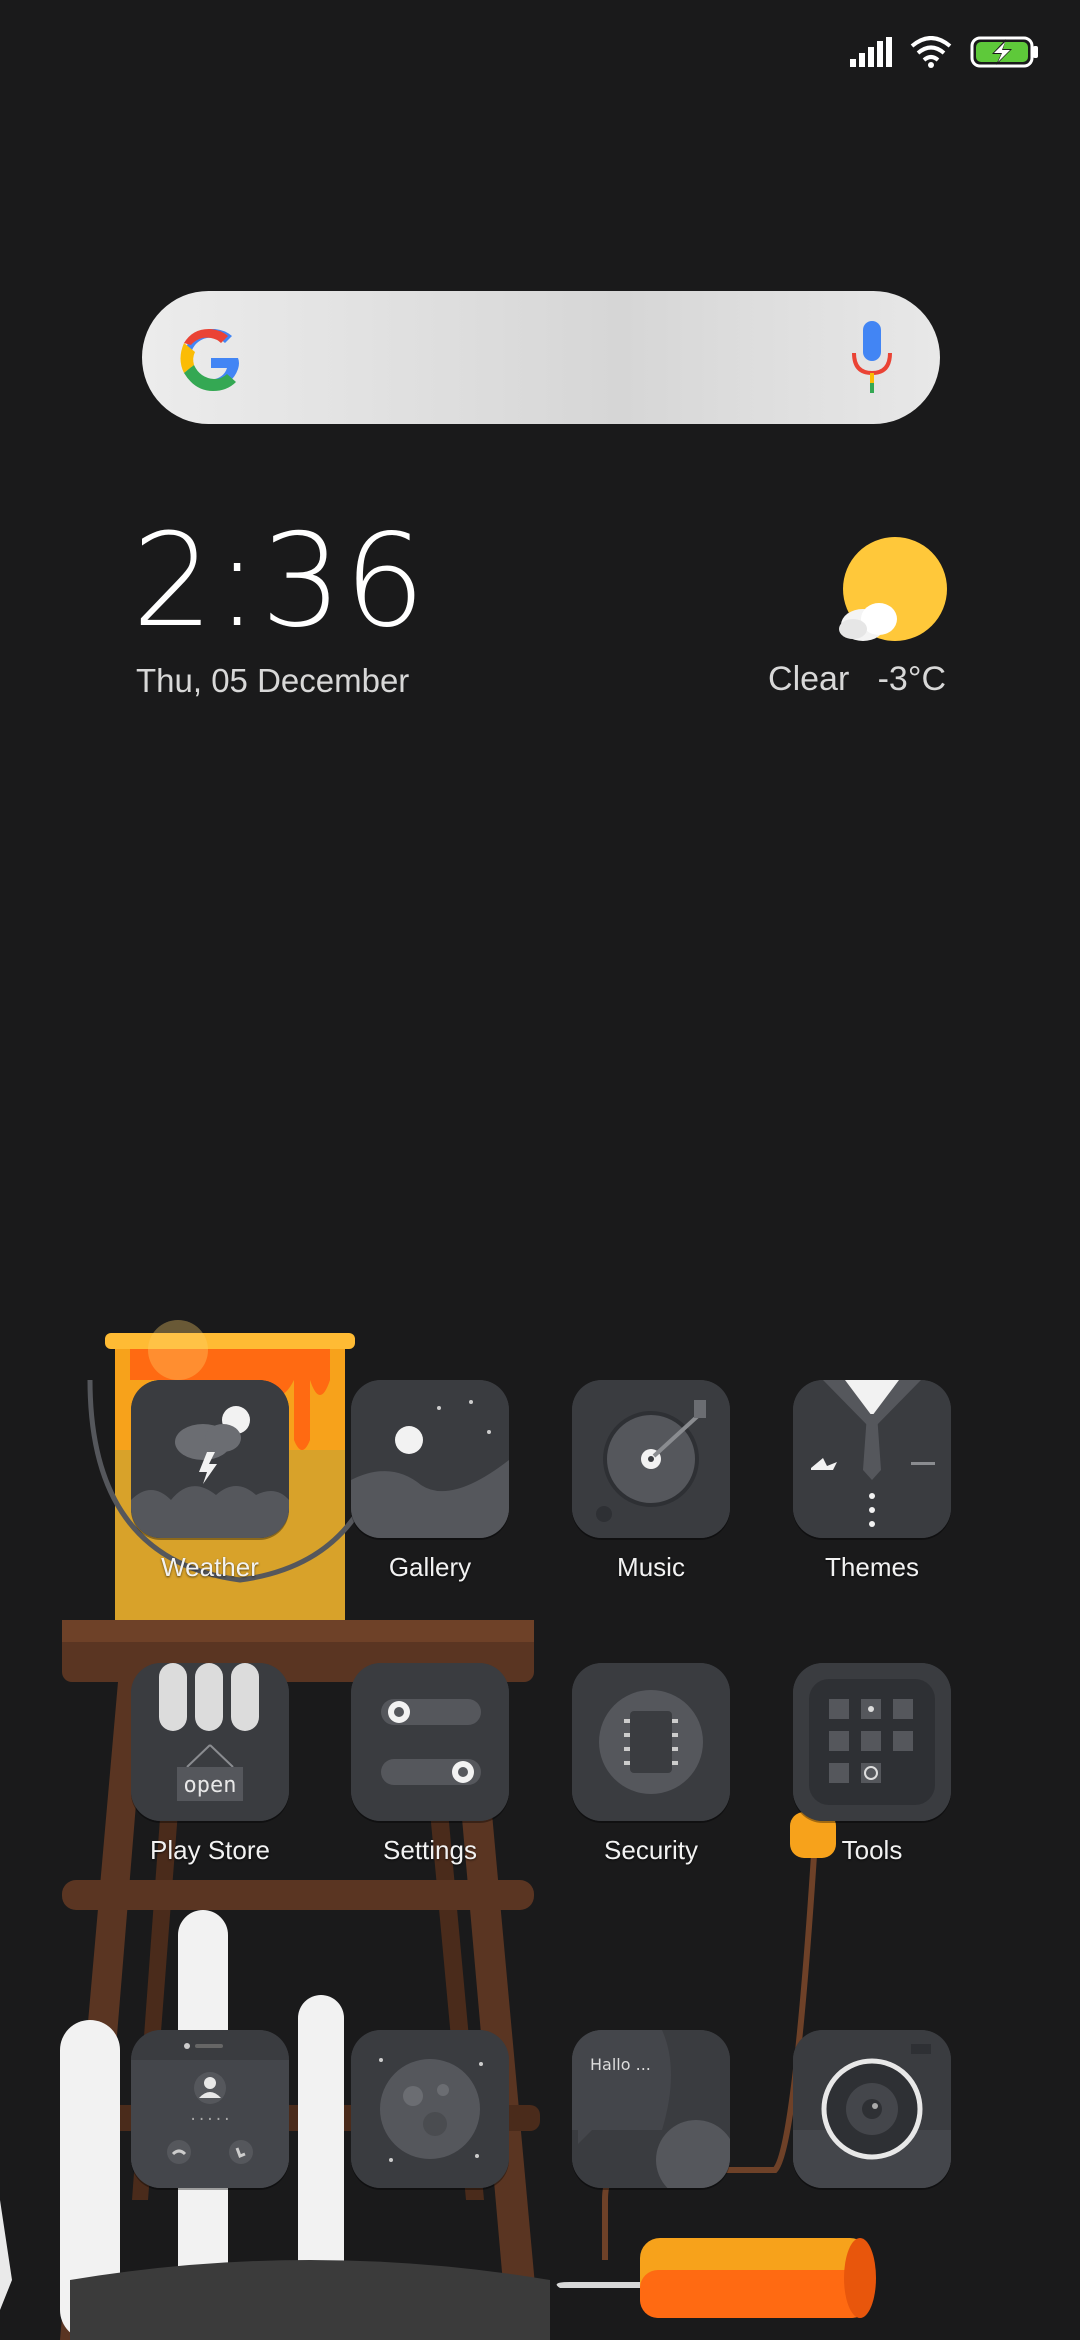 This screenshot has width=1080, height=2340. Describe the element at coordinates (541, 357) in the screenshot. I see `google-search-bar` at that location.